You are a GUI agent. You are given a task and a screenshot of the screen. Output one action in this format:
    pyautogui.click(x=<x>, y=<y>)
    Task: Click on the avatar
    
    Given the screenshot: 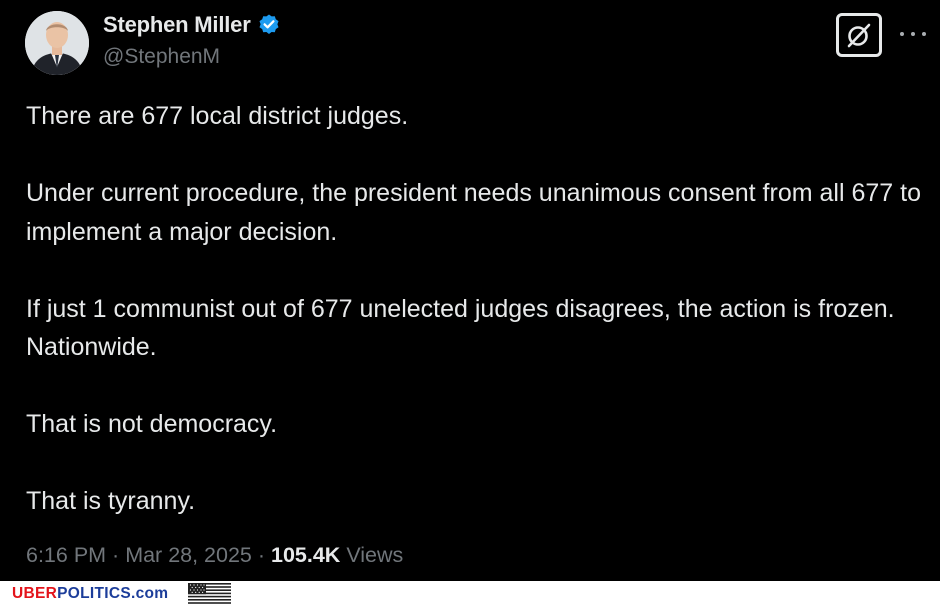 What is the action you would take?
    pyautogui.click(x=57, y=43)
    